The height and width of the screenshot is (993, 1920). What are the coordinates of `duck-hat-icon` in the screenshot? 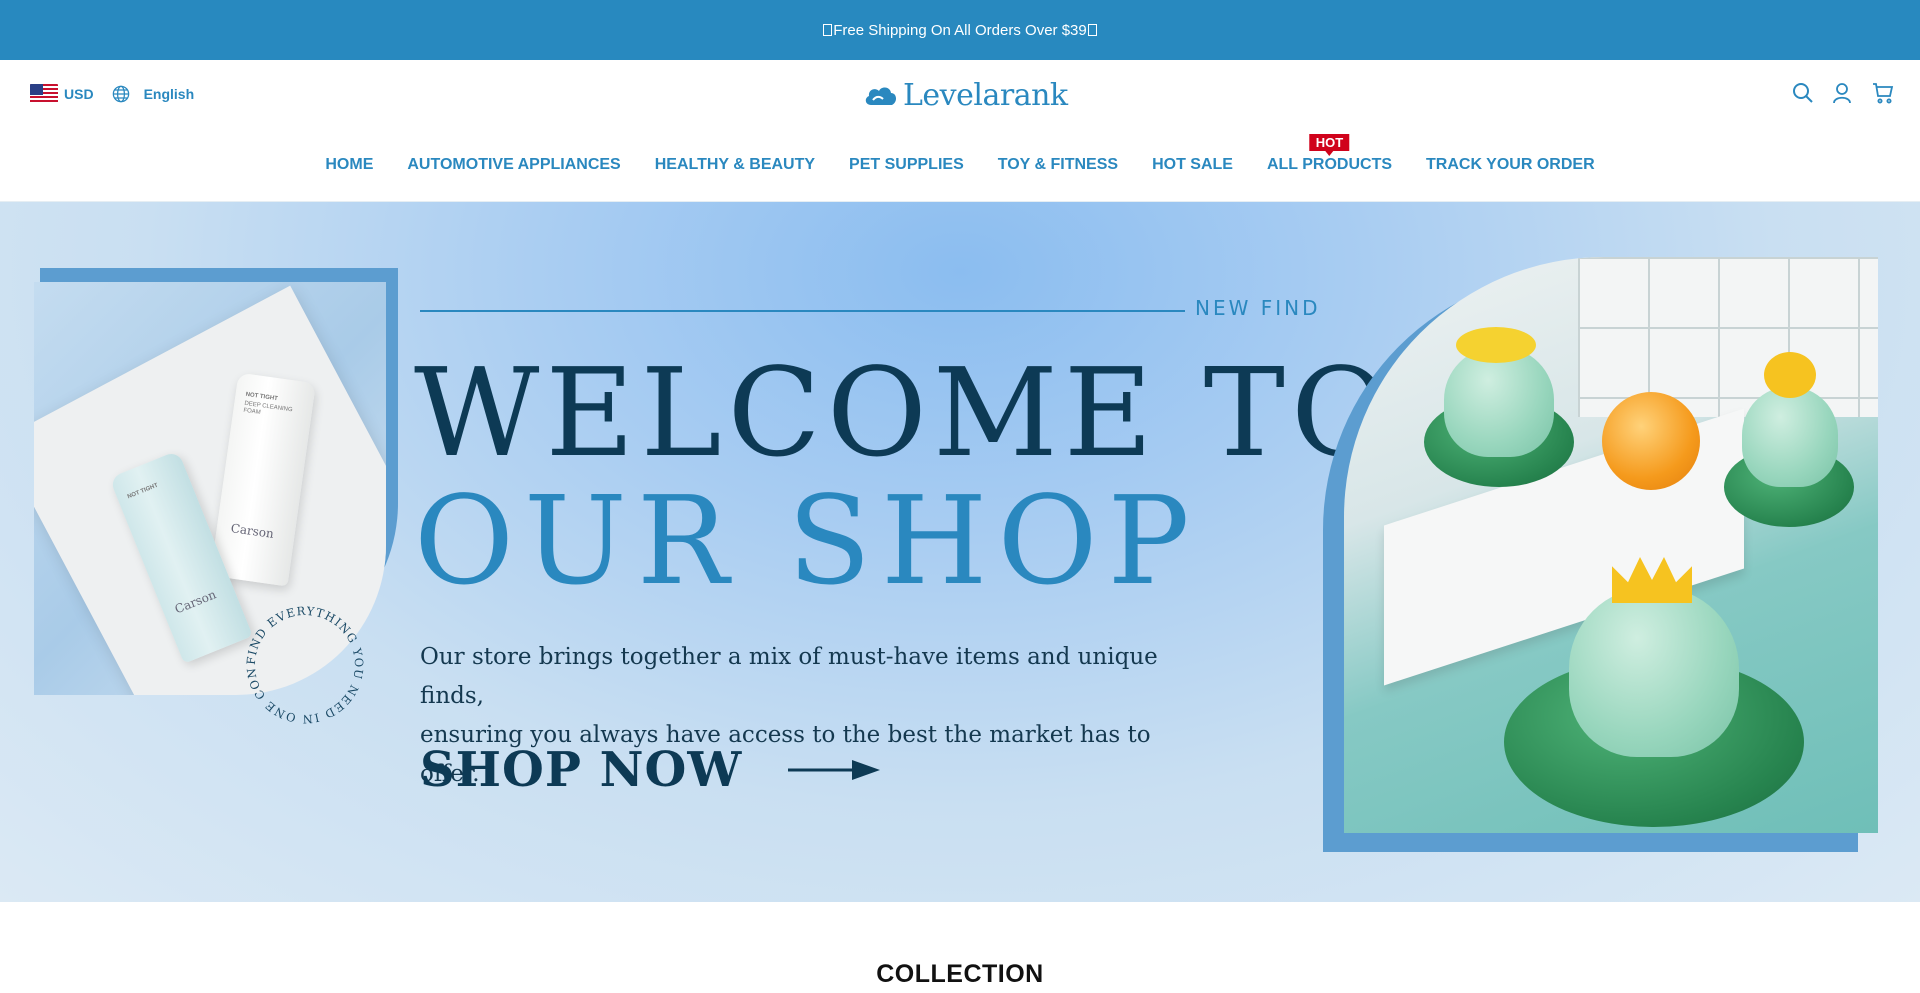 It's located at (1790, 375).